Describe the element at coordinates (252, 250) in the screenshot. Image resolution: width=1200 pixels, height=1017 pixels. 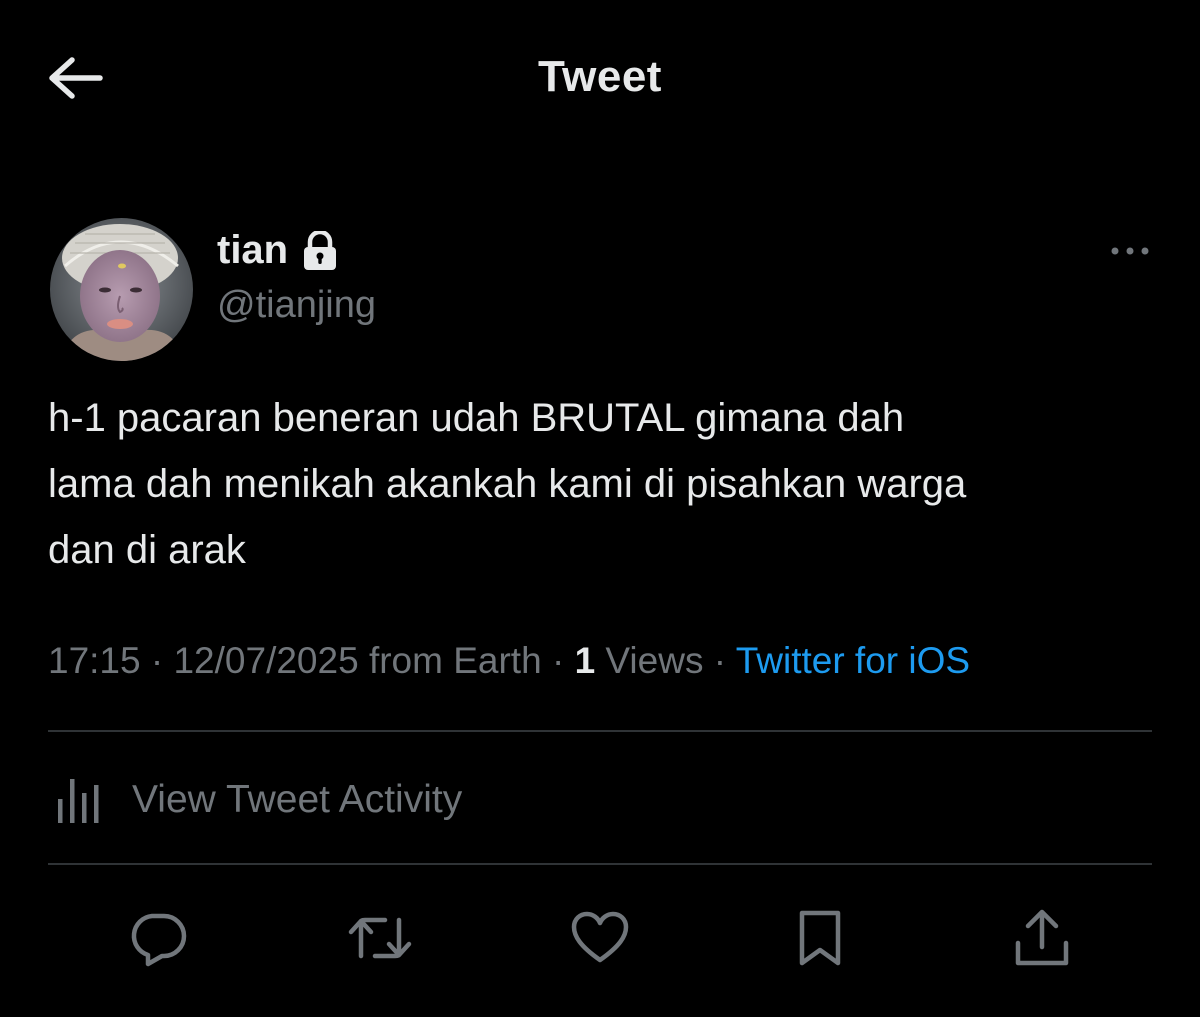
I see `display-name: tian` at that location.